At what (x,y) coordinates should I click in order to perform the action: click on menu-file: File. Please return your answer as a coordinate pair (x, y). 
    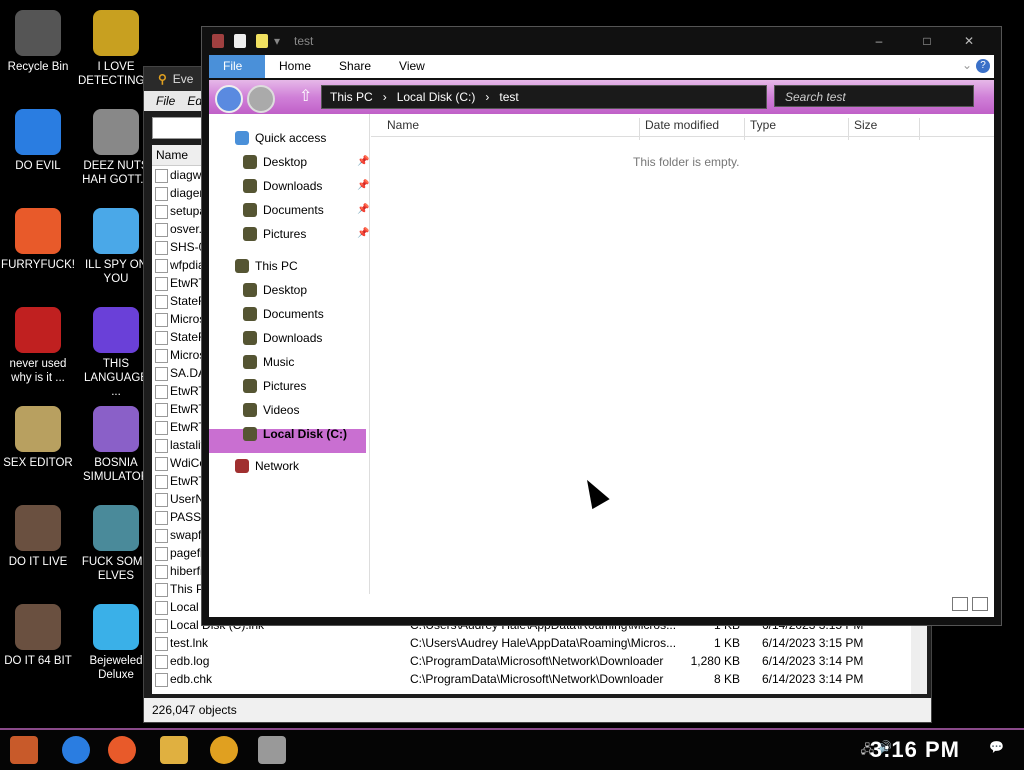
    Looking at the image, I should click on (165, 101).